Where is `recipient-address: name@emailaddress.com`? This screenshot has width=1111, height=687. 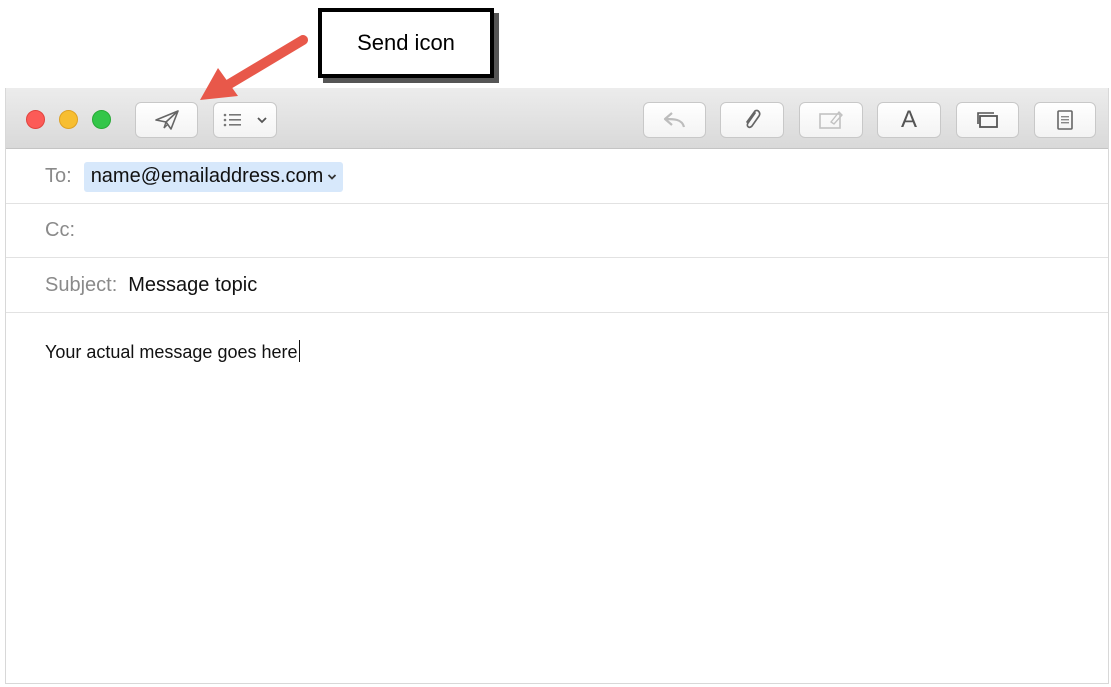 recipient-address: name@emailaddress.com is located at coordinates (207, 175).